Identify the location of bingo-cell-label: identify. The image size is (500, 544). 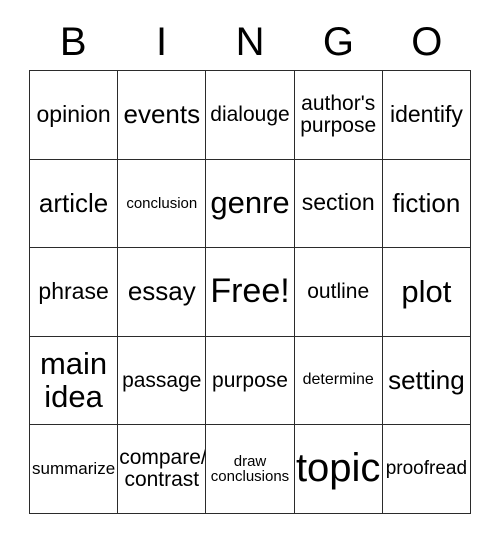
(426, 113).